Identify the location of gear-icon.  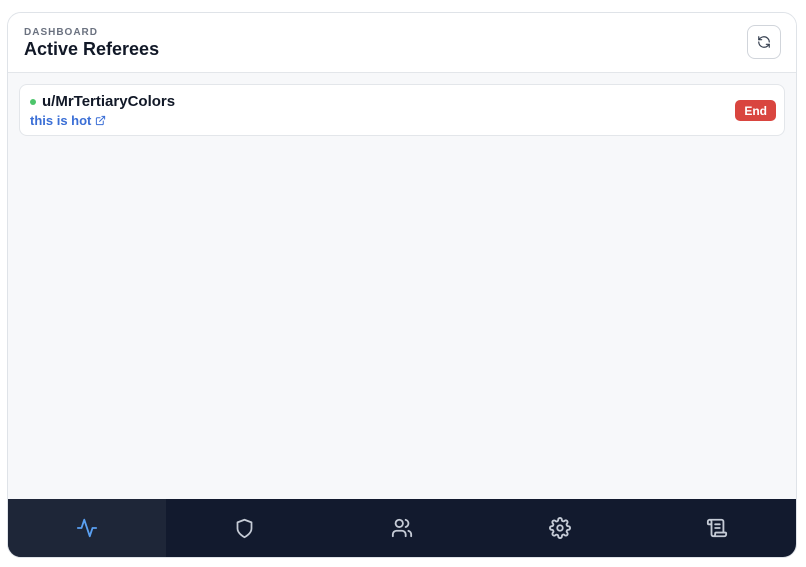
(559, 528).